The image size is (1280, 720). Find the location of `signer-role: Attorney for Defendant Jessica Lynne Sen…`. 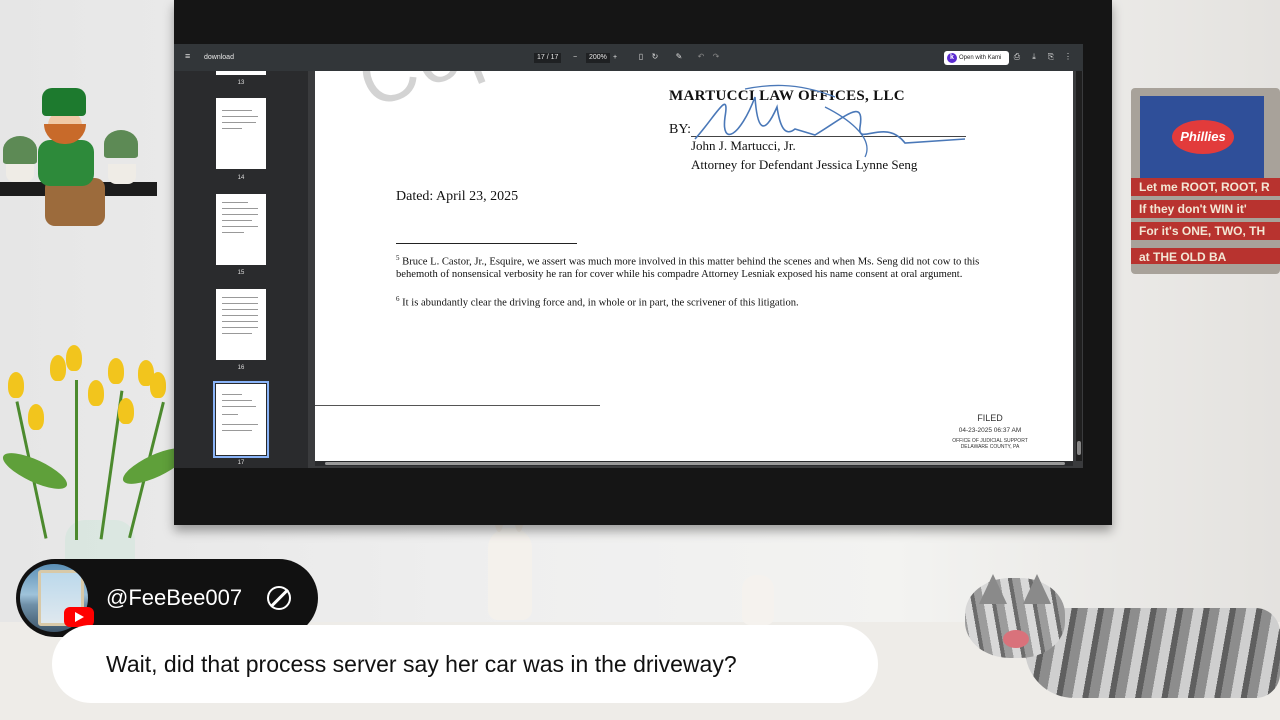

signer-role: Attorney for Defendant Jessica Lynne Sen… is located at coordinates (804, 164).